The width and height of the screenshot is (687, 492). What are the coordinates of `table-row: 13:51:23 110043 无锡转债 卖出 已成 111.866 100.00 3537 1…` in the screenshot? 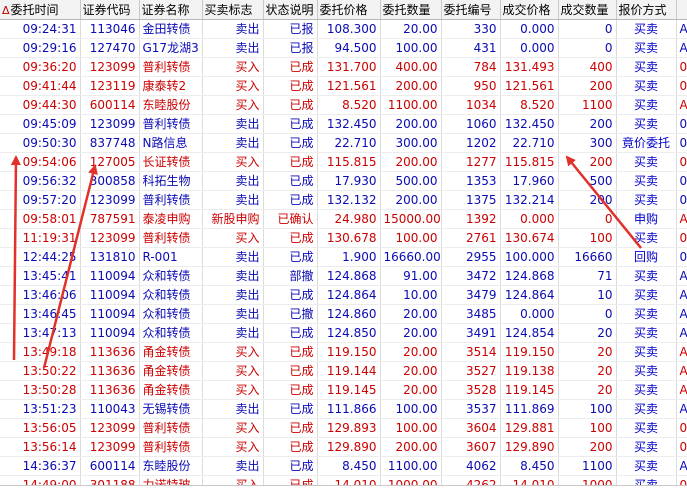 It's located at (343, 409).